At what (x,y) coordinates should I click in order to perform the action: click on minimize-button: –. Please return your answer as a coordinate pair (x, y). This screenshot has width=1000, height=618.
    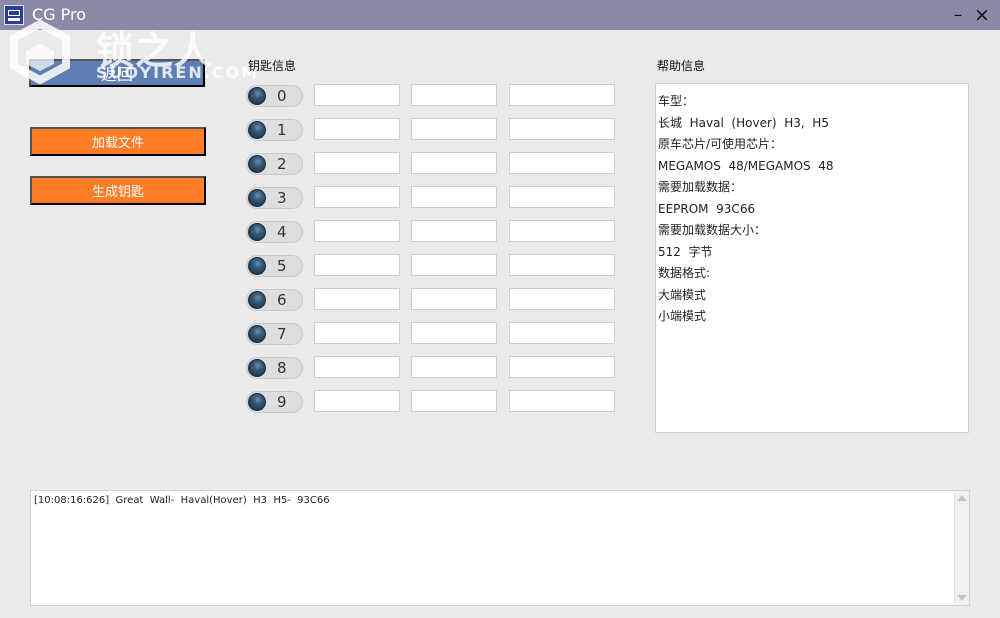
    Looking at the image, I should click on (958, 15).